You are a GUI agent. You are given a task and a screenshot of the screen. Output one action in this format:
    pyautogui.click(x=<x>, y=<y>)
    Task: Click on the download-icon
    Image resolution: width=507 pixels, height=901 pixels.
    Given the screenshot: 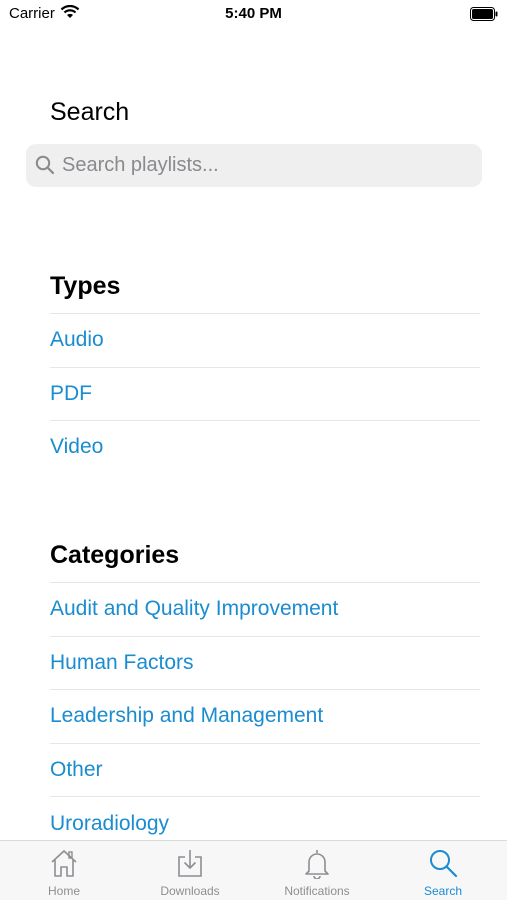 What is the action you would take?
    pyautogui.click(x=190, y=863)
    